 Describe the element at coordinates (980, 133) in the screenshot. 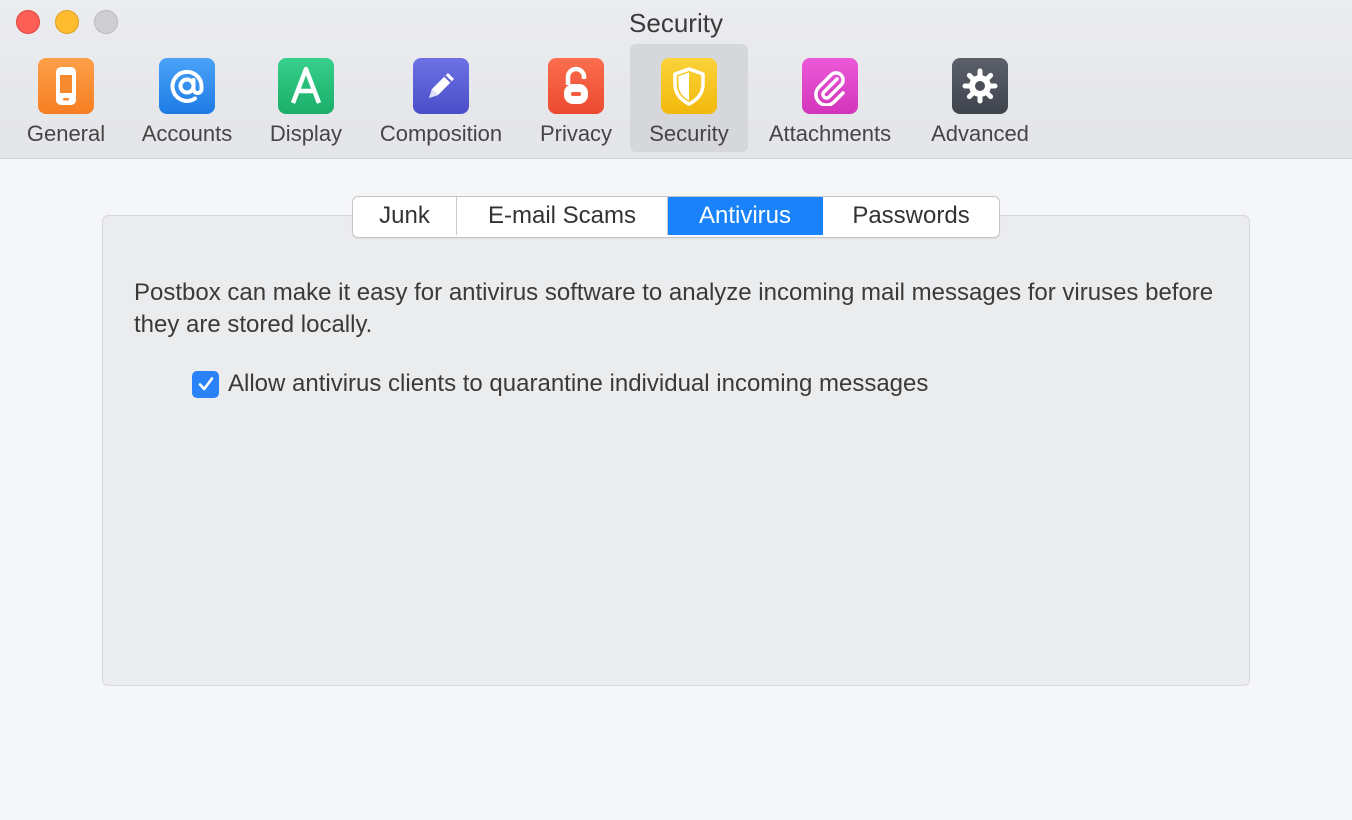

I see `toolbar-label: Advanced` at that location.